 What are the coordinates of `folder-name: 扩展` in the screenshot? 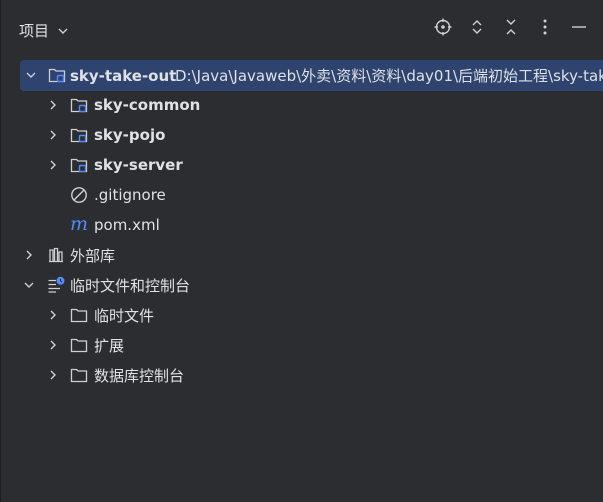 It's located at (109, 345).